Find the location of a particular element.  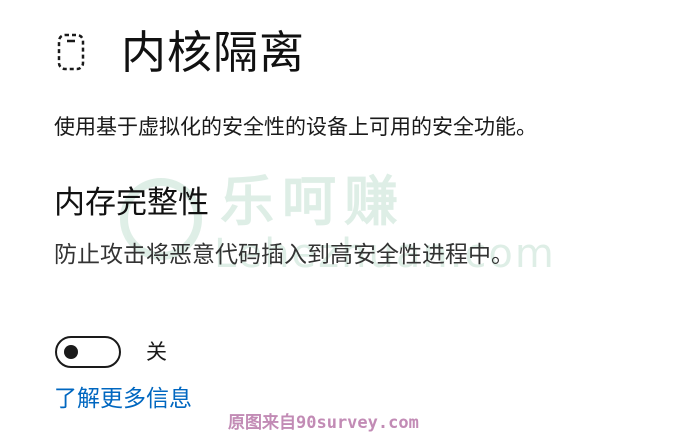

core-isolation-icon is located at coordinates (71, 52).